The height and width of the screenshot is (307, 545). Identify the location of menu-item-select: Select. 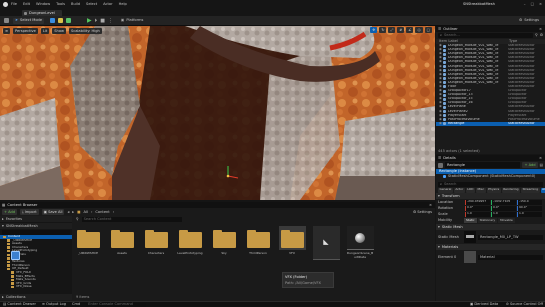
(91, 4).